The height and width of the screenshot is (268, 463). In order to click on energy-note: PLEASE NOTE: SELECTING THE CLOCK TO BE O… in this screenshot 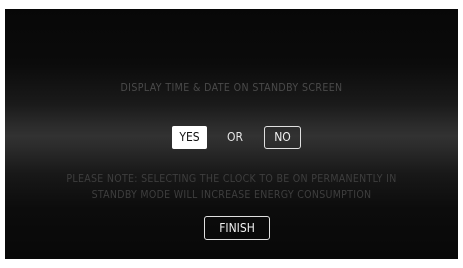, I will do `click(231, 187)`.